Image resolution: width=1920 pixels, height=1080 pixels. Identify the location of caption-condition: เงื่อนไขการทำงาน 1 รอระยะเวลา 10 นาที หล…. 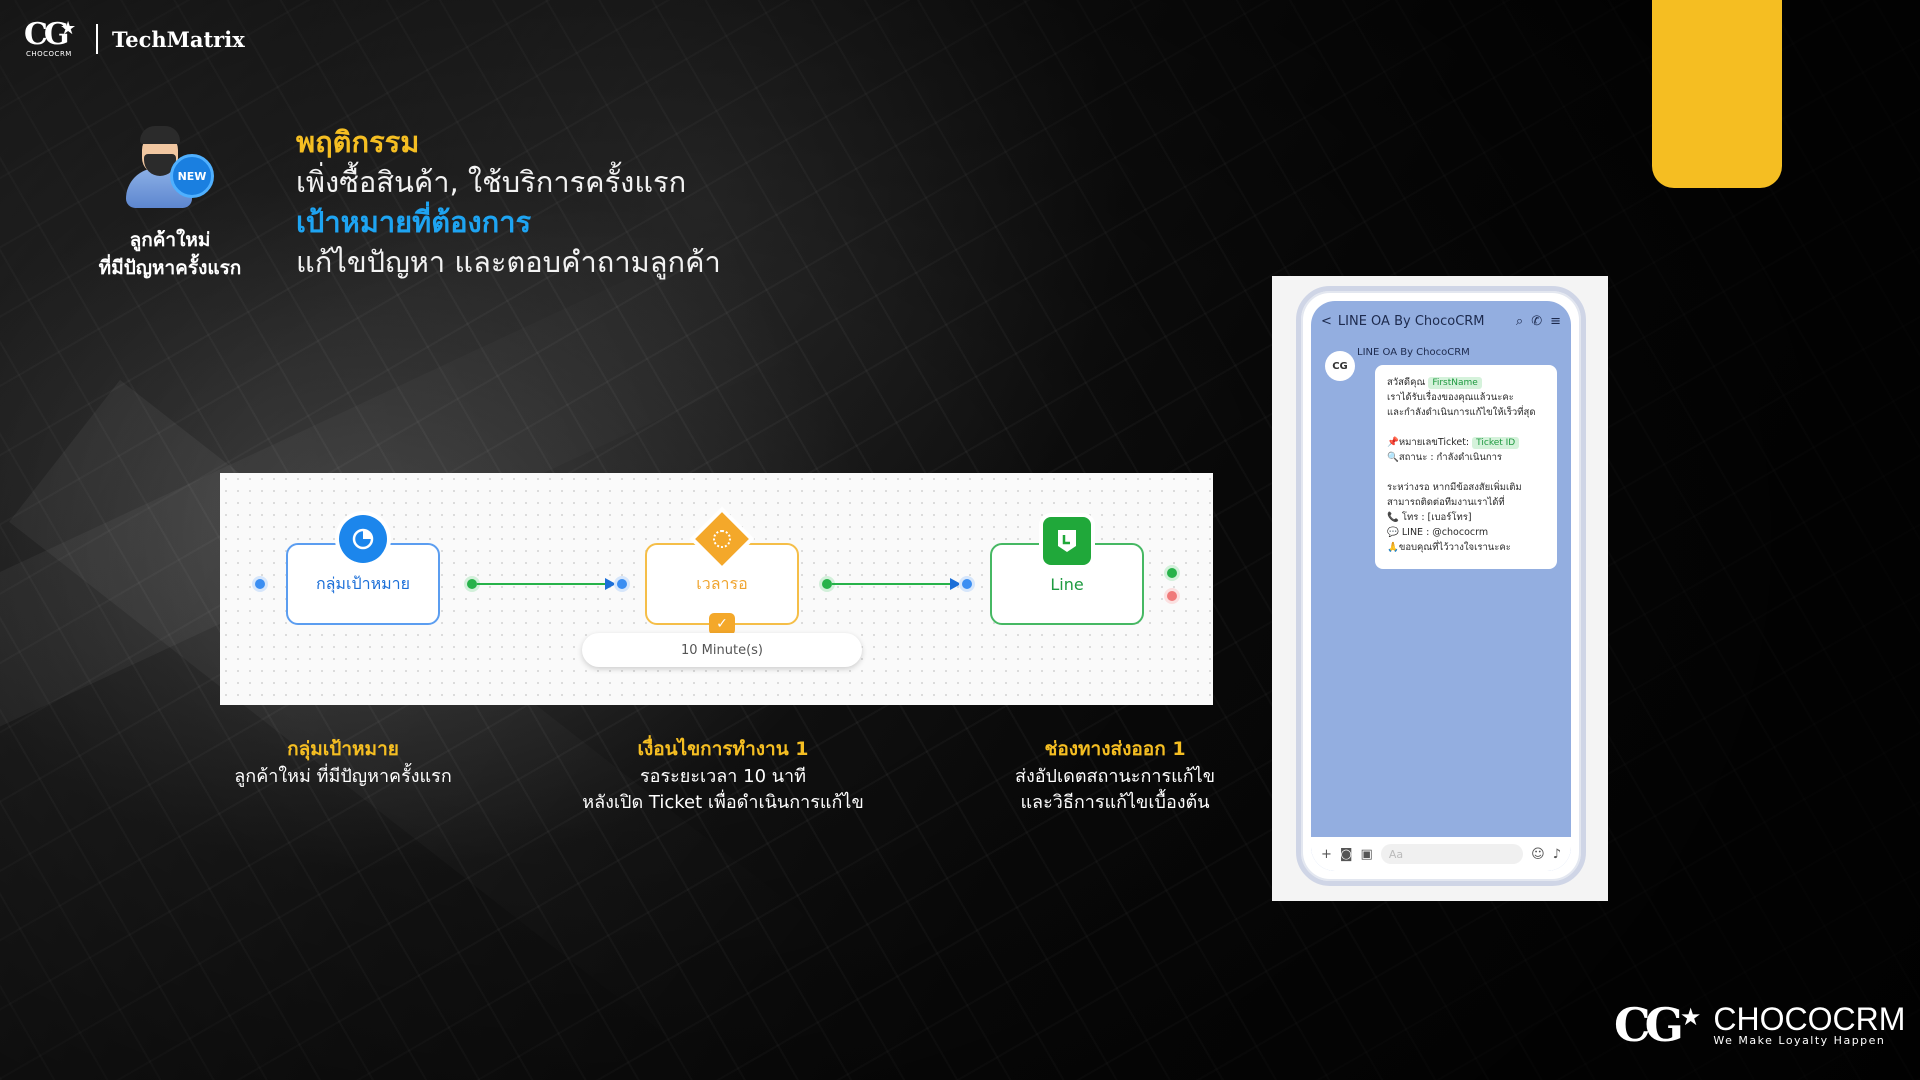
(723, 775).